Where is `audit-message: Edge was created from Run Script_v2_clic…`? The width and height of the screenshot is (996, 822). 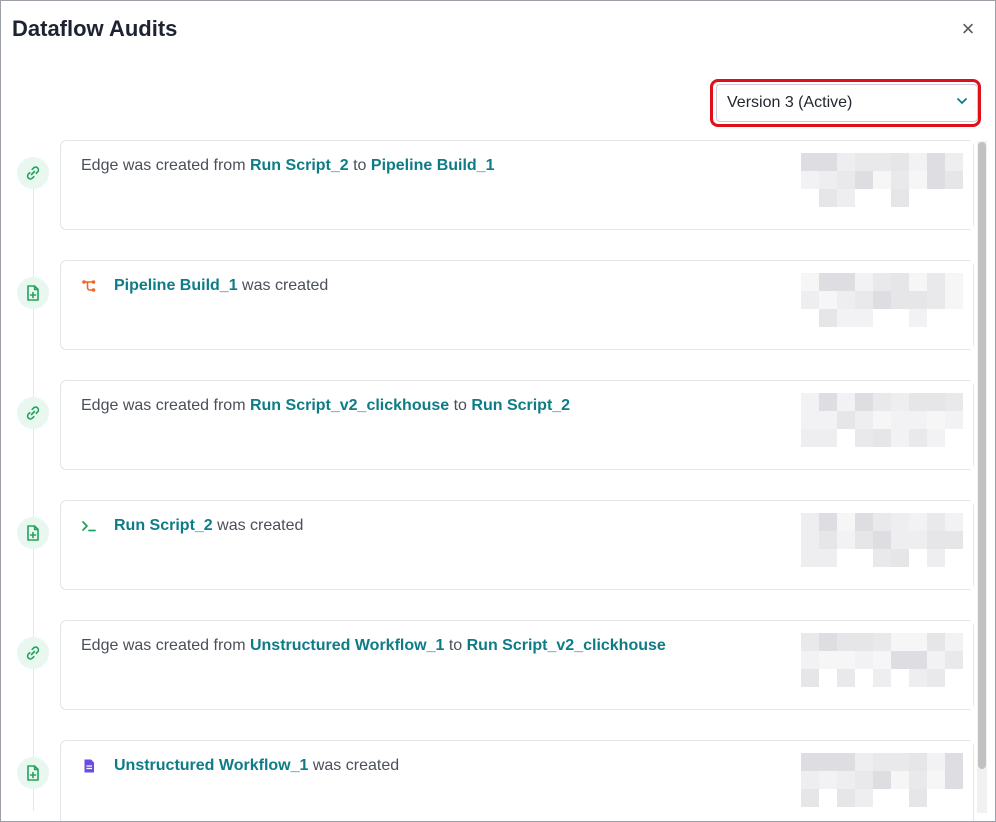 audit-message: Edge was created from Run Script_v2_clic… is located at coordinates (325, 406).